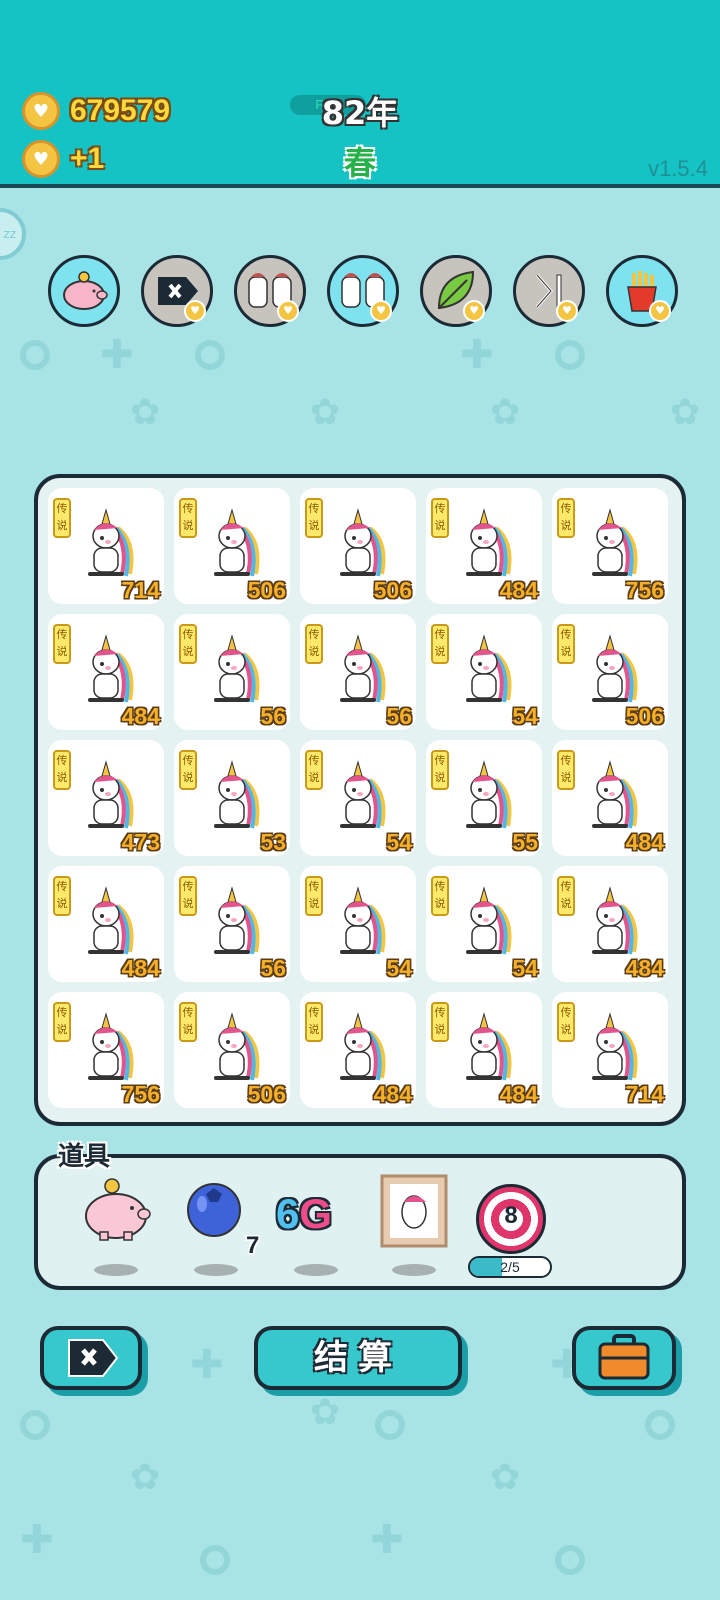  What do you see at coordinates (549, 291) in the screenshot?
I see `tool-skip-button: ♥` at bounding box center [549, 291].